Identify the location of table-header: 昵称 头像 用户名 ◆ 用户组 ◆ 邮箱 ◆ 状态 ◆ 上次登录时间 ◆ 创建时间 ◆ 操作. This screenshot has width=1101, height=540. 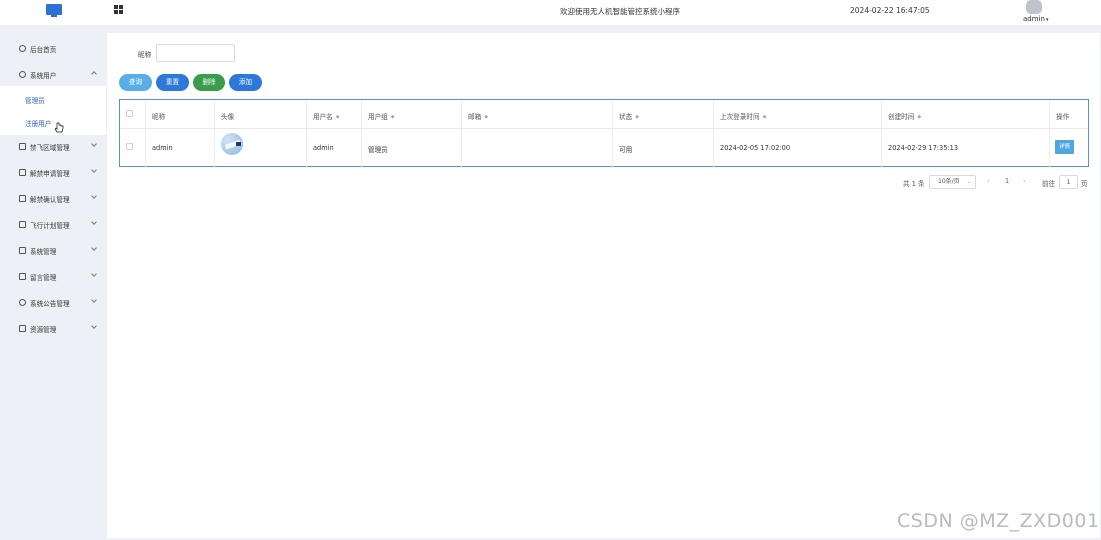
(604, 114).